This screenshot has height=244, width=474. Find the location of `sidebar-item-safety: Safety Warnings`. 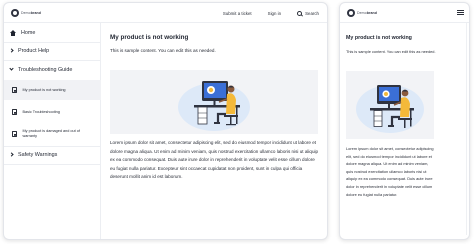

sidebar-item-safety: Safety Warnings is located at coordinates (52, 154).